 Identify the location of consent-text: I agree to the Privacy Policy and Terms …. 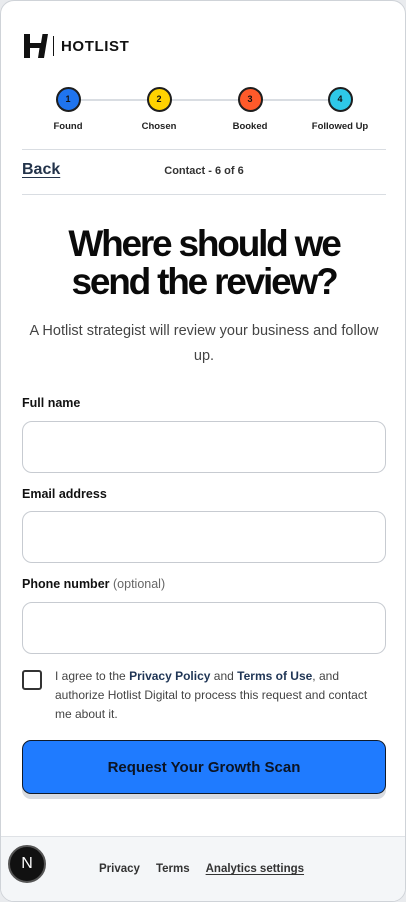
(220, 695).